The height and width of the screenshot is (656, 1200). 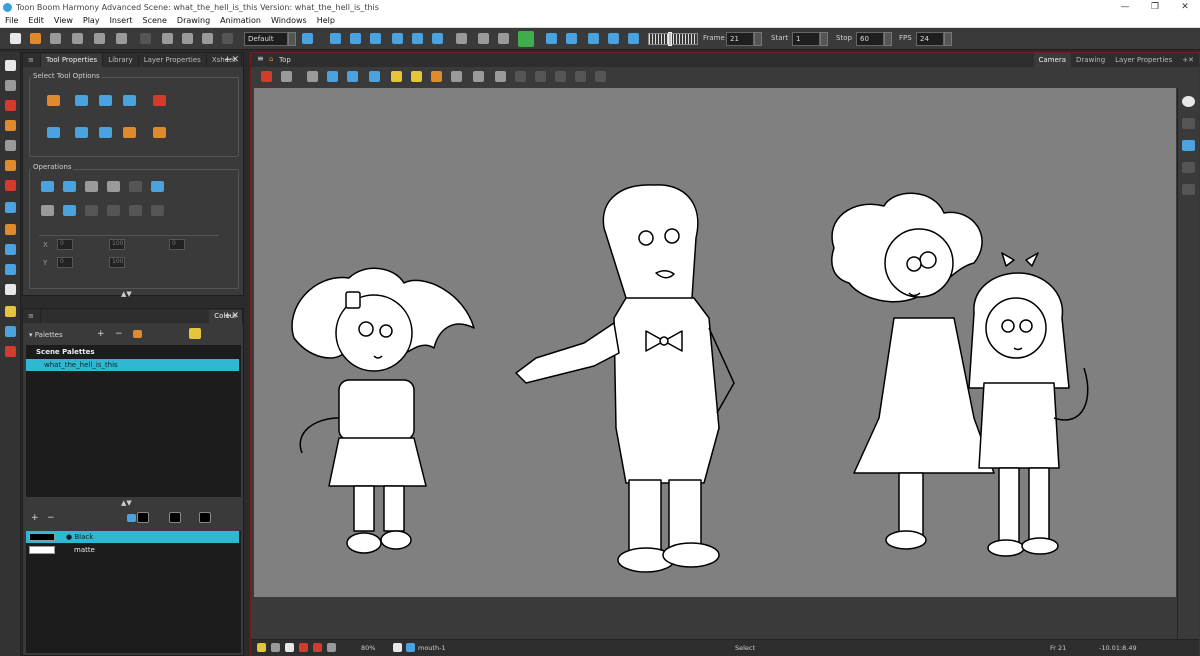 What do you see at coordinates (266, 39) in the screenshot?
I see `workspace-select: Default` at bounding box center [266, 39].